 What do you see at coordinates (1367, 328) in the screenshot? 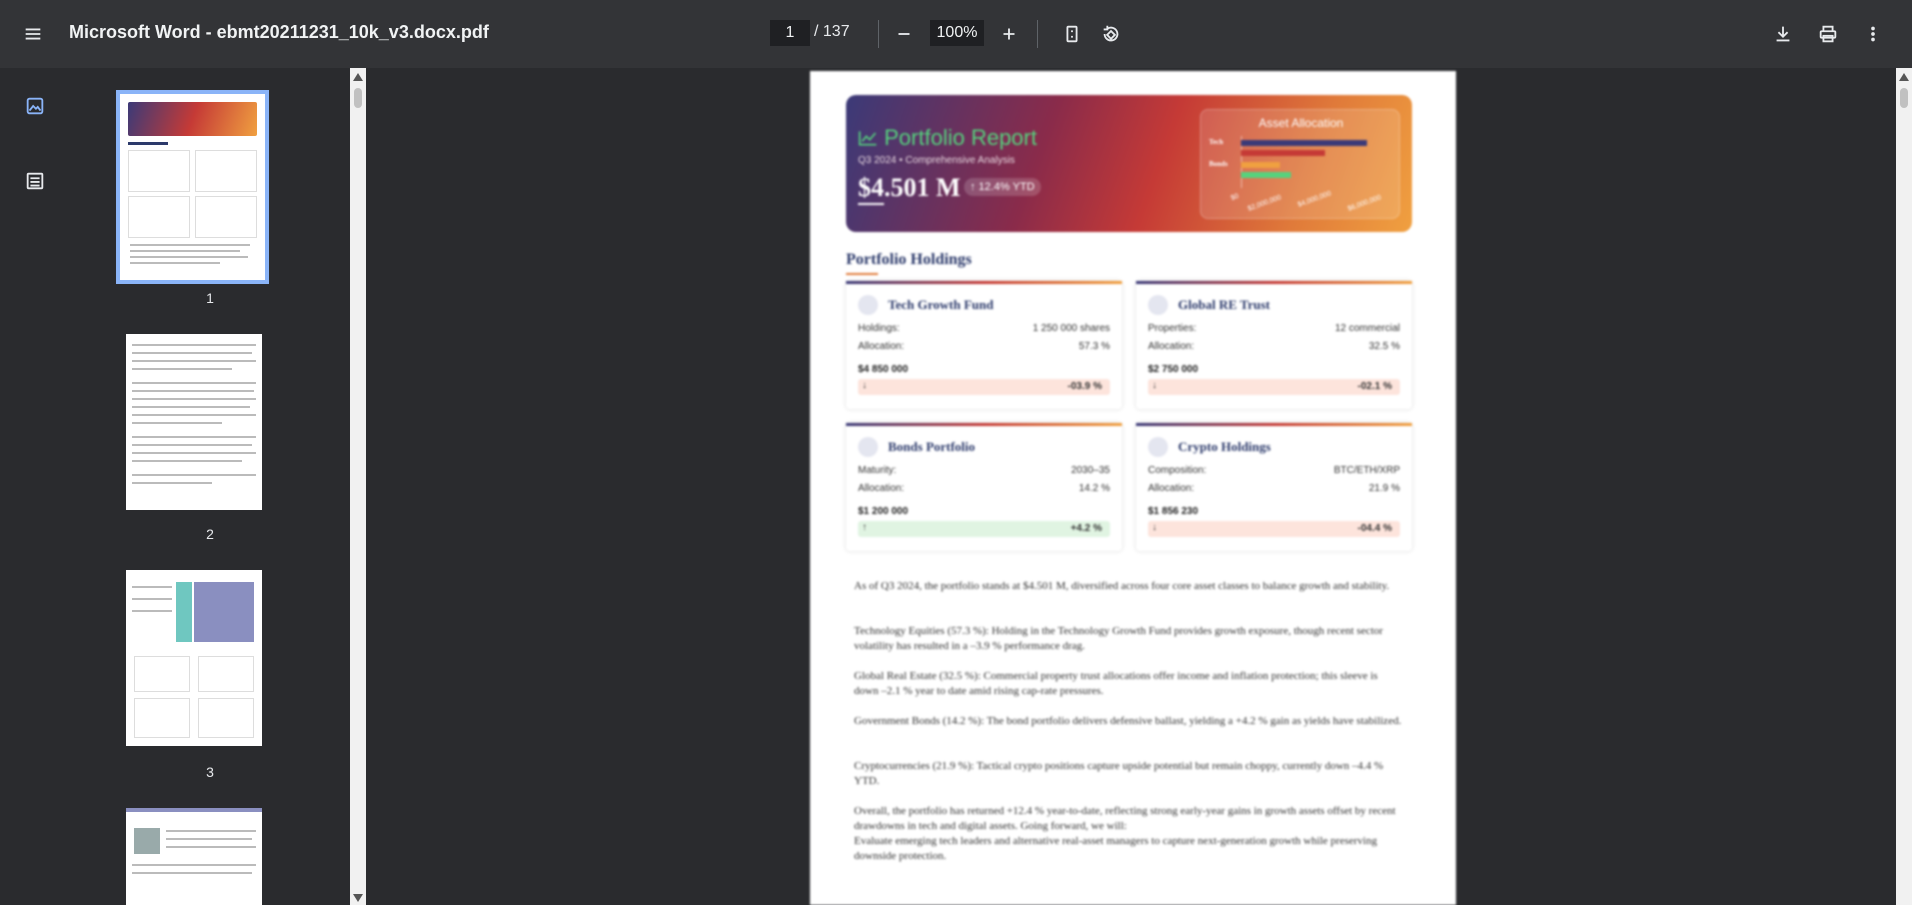
I see `card-row-value: 12 commercial` at bounding box center [1367, 328].